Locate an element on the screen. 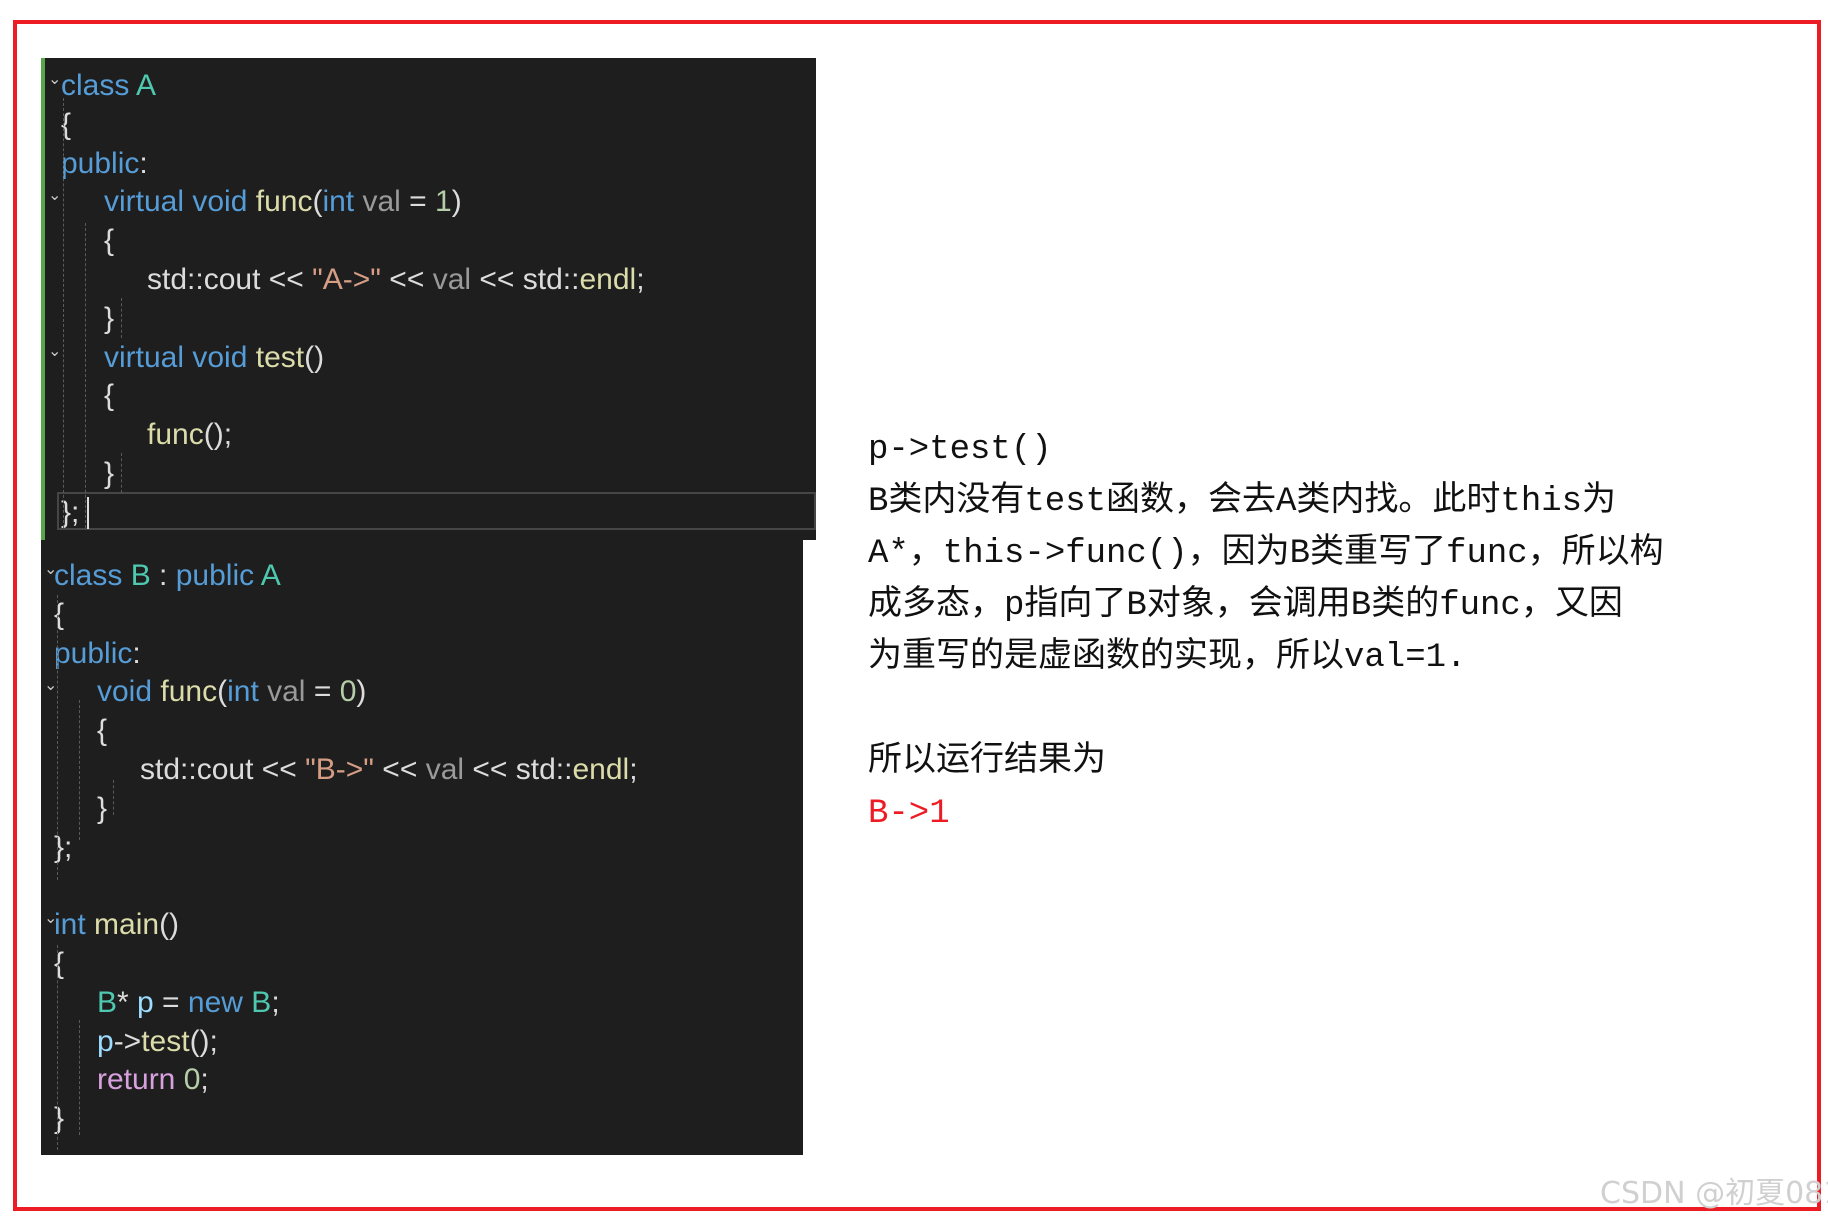  explanation-line: p->test() is located at coordinates (960, 450).